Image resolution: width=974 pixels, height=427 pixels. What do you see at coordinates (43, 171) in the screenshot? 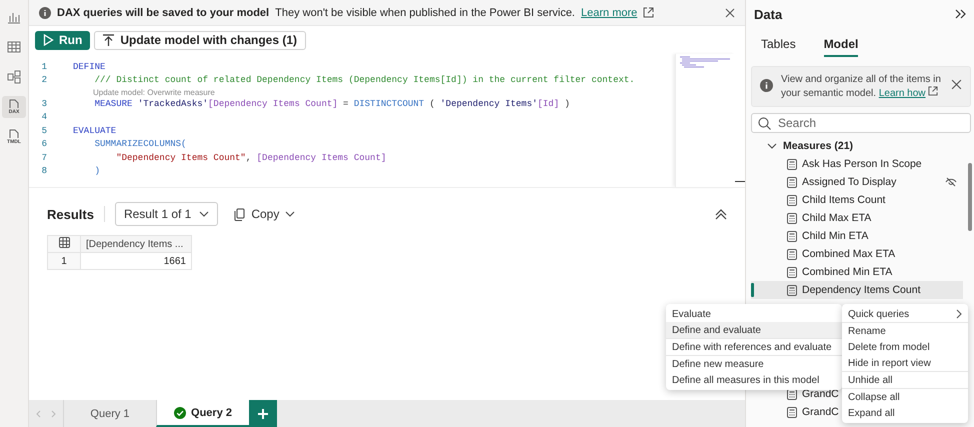
I see `line-number: 8` at bounding box center [43, 171].